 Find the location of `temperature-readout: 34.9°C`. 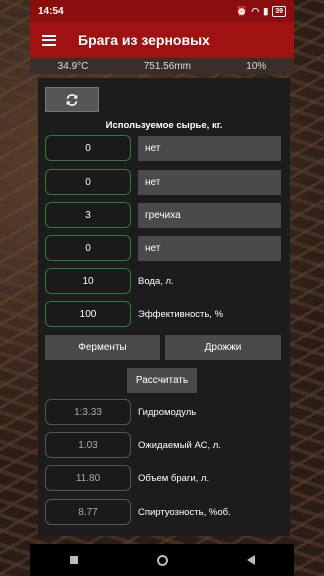

temperature-readout: 34.9°C is located at coordinates (73, 66).